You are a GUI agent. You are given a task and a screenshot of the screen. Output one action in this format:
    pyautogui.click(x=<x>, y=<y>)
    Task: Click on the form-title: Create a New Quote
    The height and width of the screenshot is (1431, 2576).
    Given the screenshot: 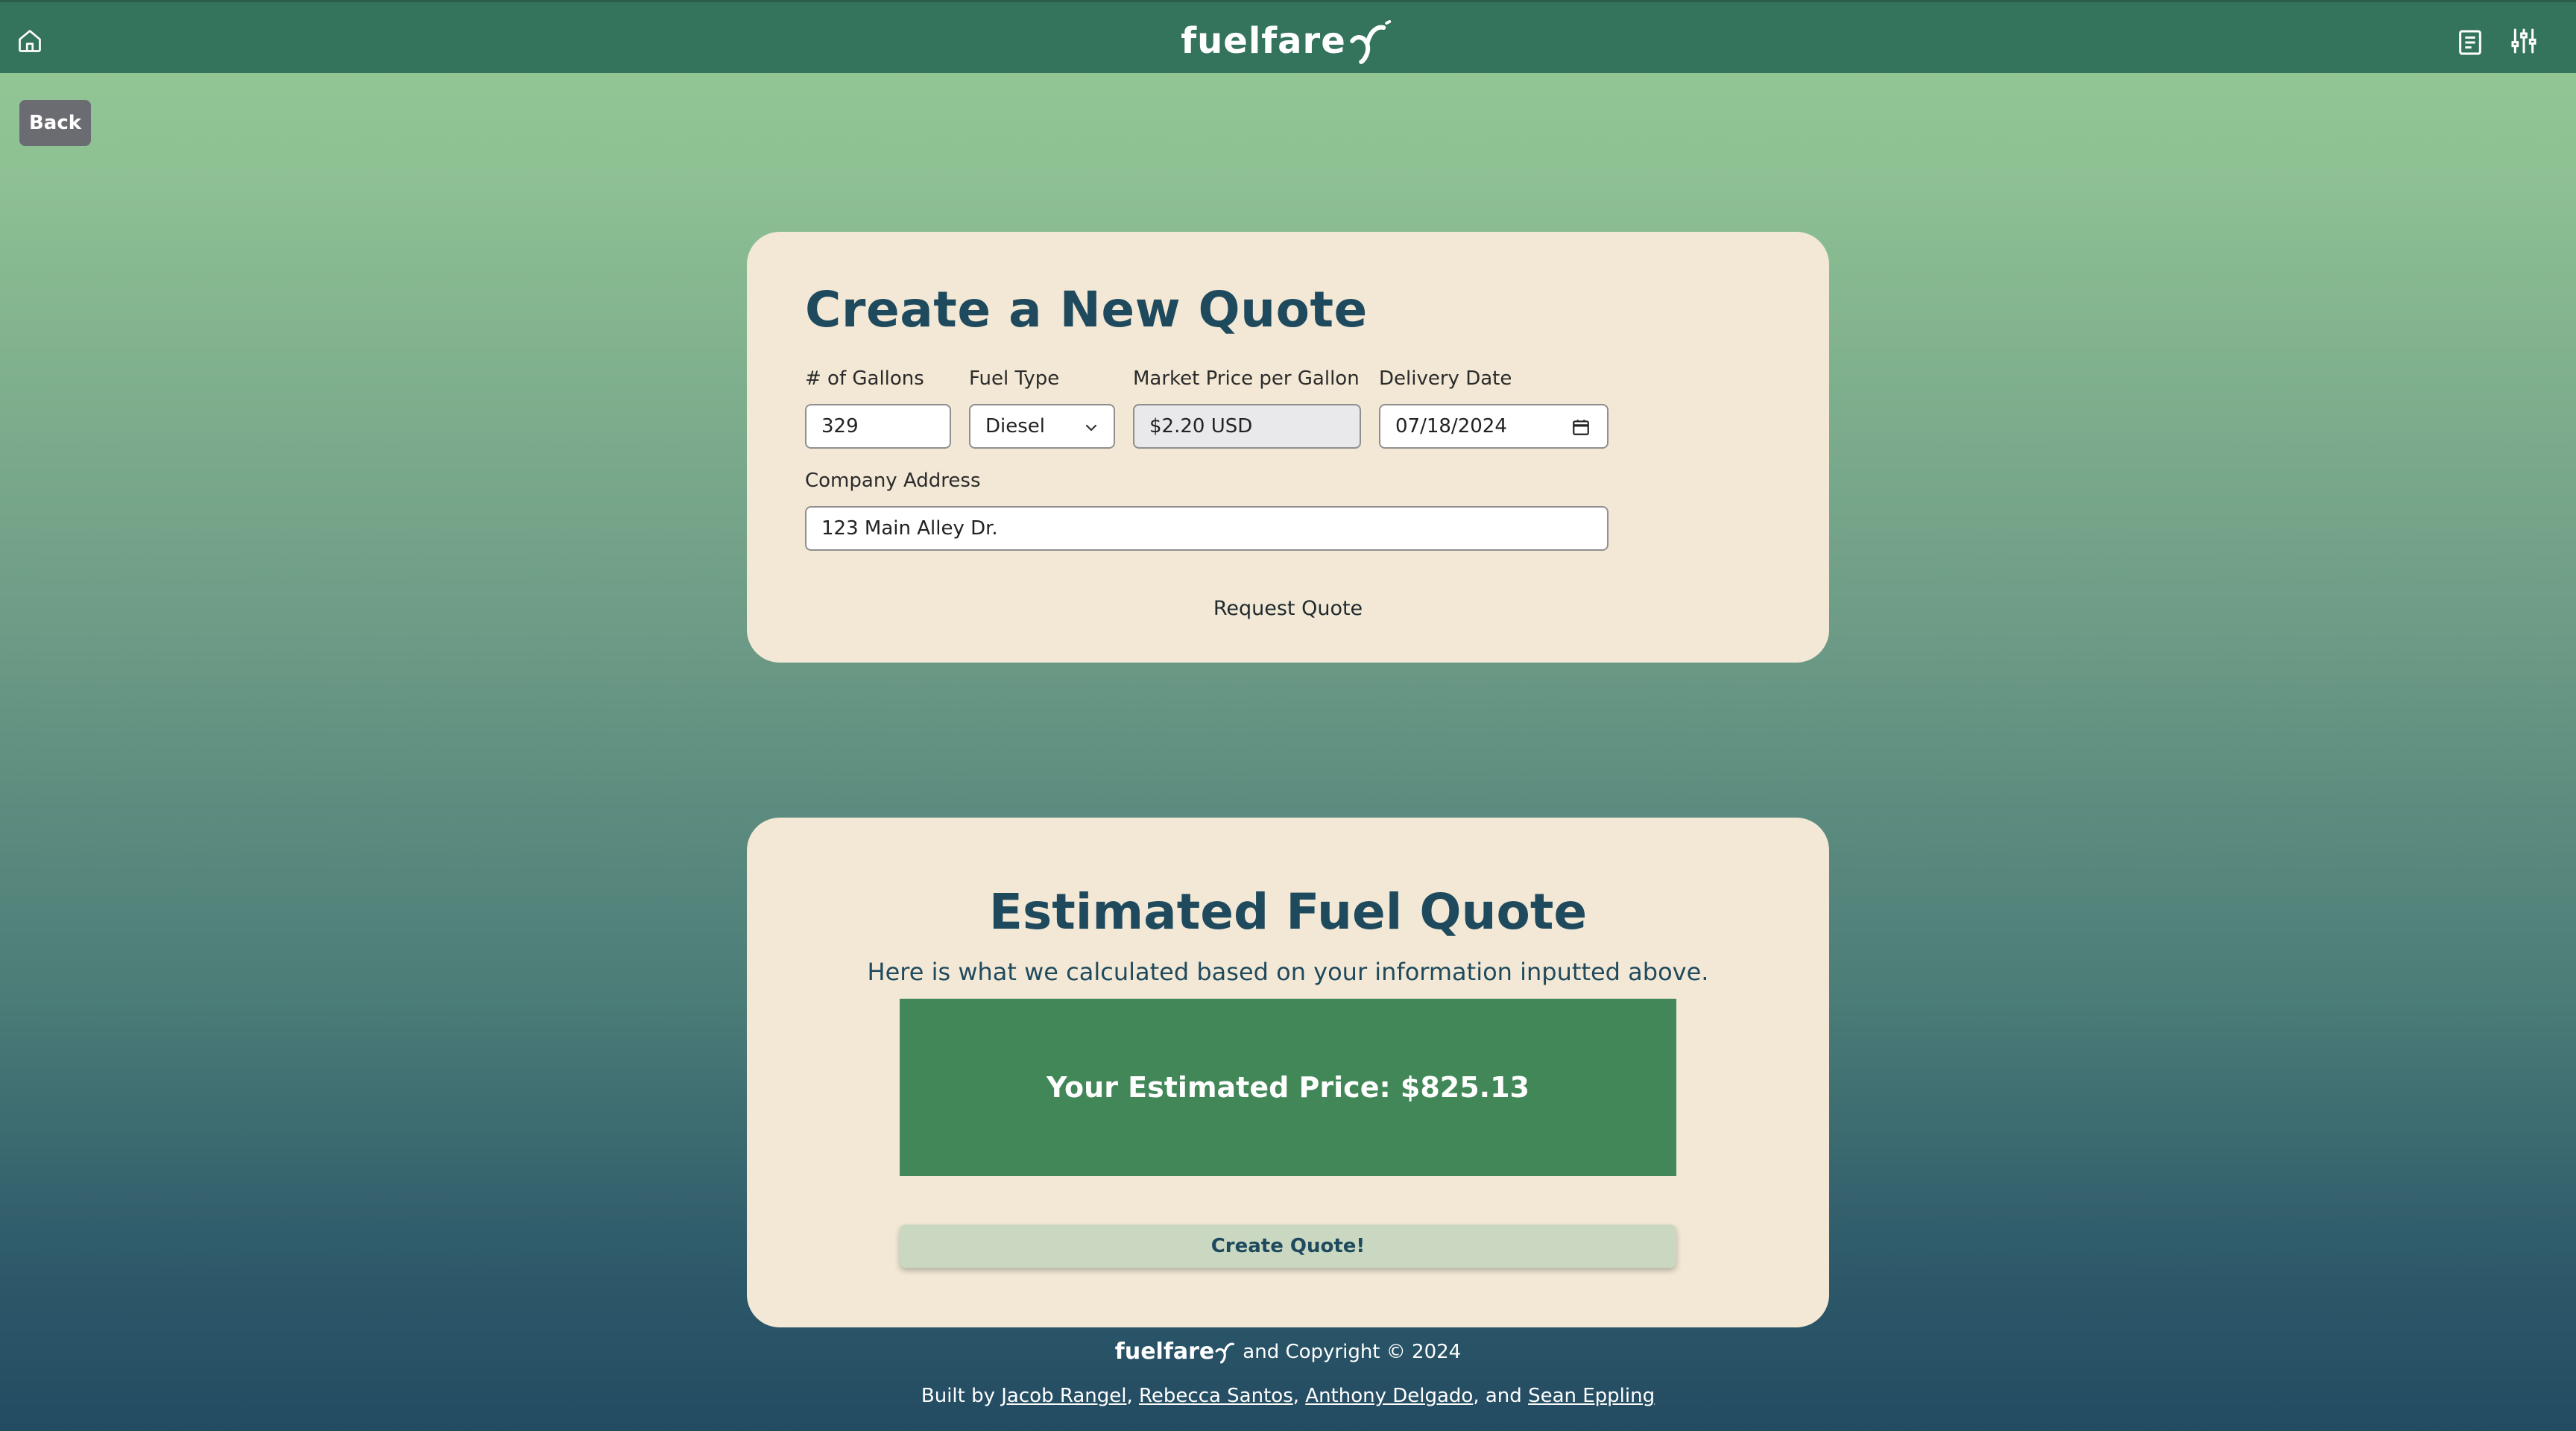 What is the action you would take?
    pyautogui.click(x=1086, y=310)
    